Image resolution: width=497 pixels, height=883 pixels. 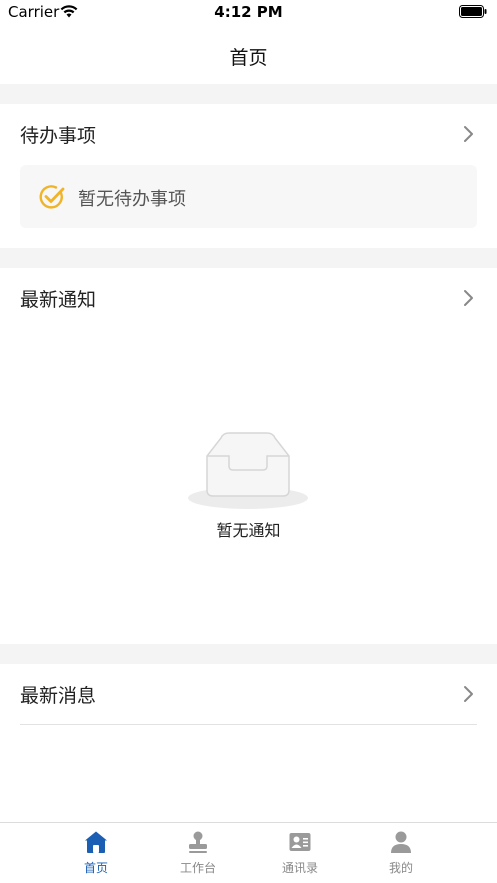 What do you see at coordinates (300, 842) in the screenshot?
I see `contact-card-icon` at bounding box center [300, 842].